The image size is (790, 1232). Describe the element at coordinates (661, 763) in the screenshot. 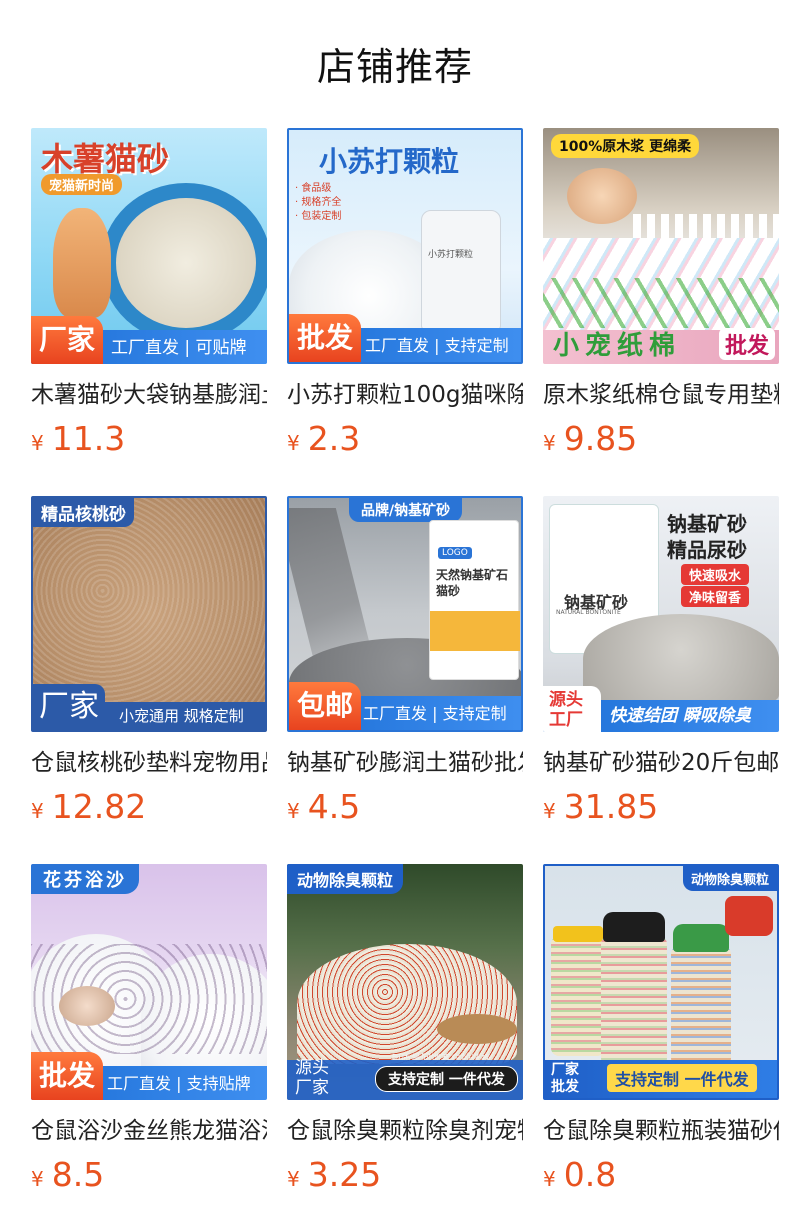

I see `product-title: 钠基矿砂猫砂20斤包邮` at that location.